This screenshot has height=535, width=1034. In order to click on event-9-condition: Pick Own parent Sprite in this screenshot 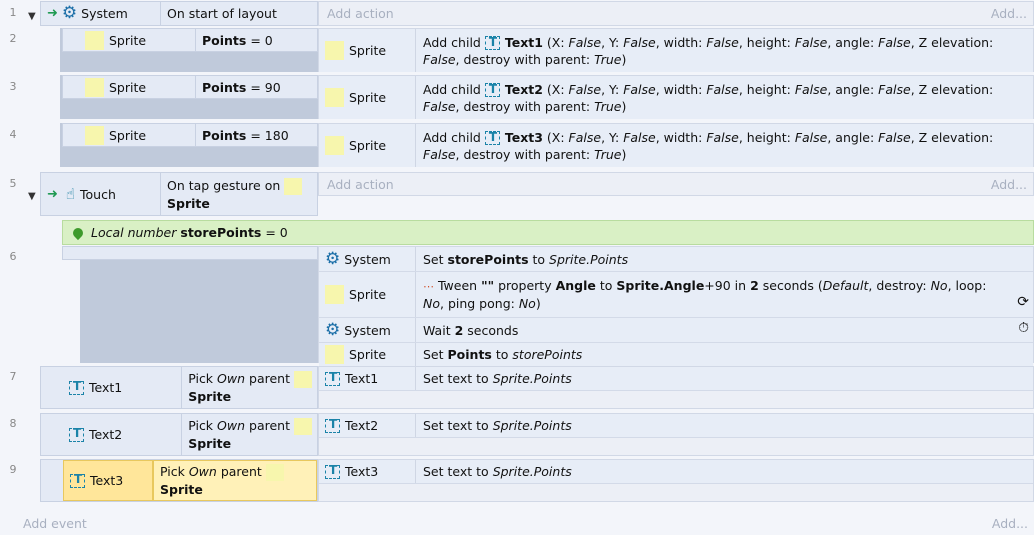, I will do `click(235, 480)`.